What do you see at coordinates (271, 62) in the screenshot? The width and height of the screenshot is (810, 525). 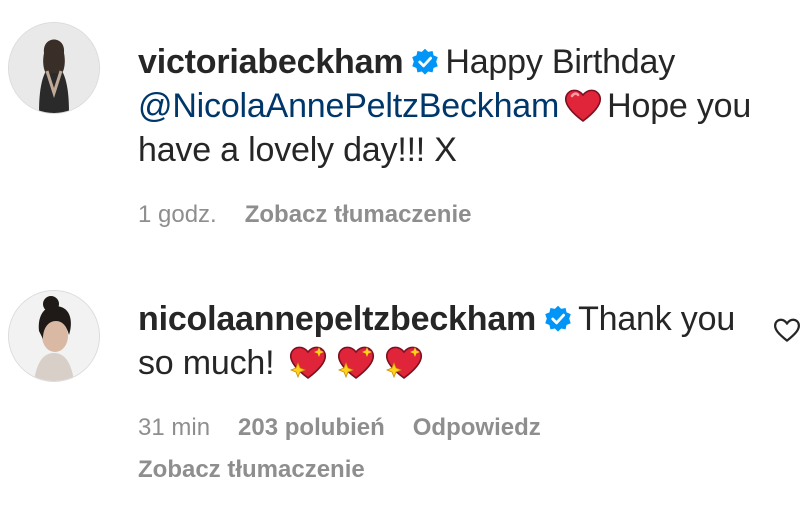 I see `comment-username: victoriabeckham` at bounding box center [271, 62].